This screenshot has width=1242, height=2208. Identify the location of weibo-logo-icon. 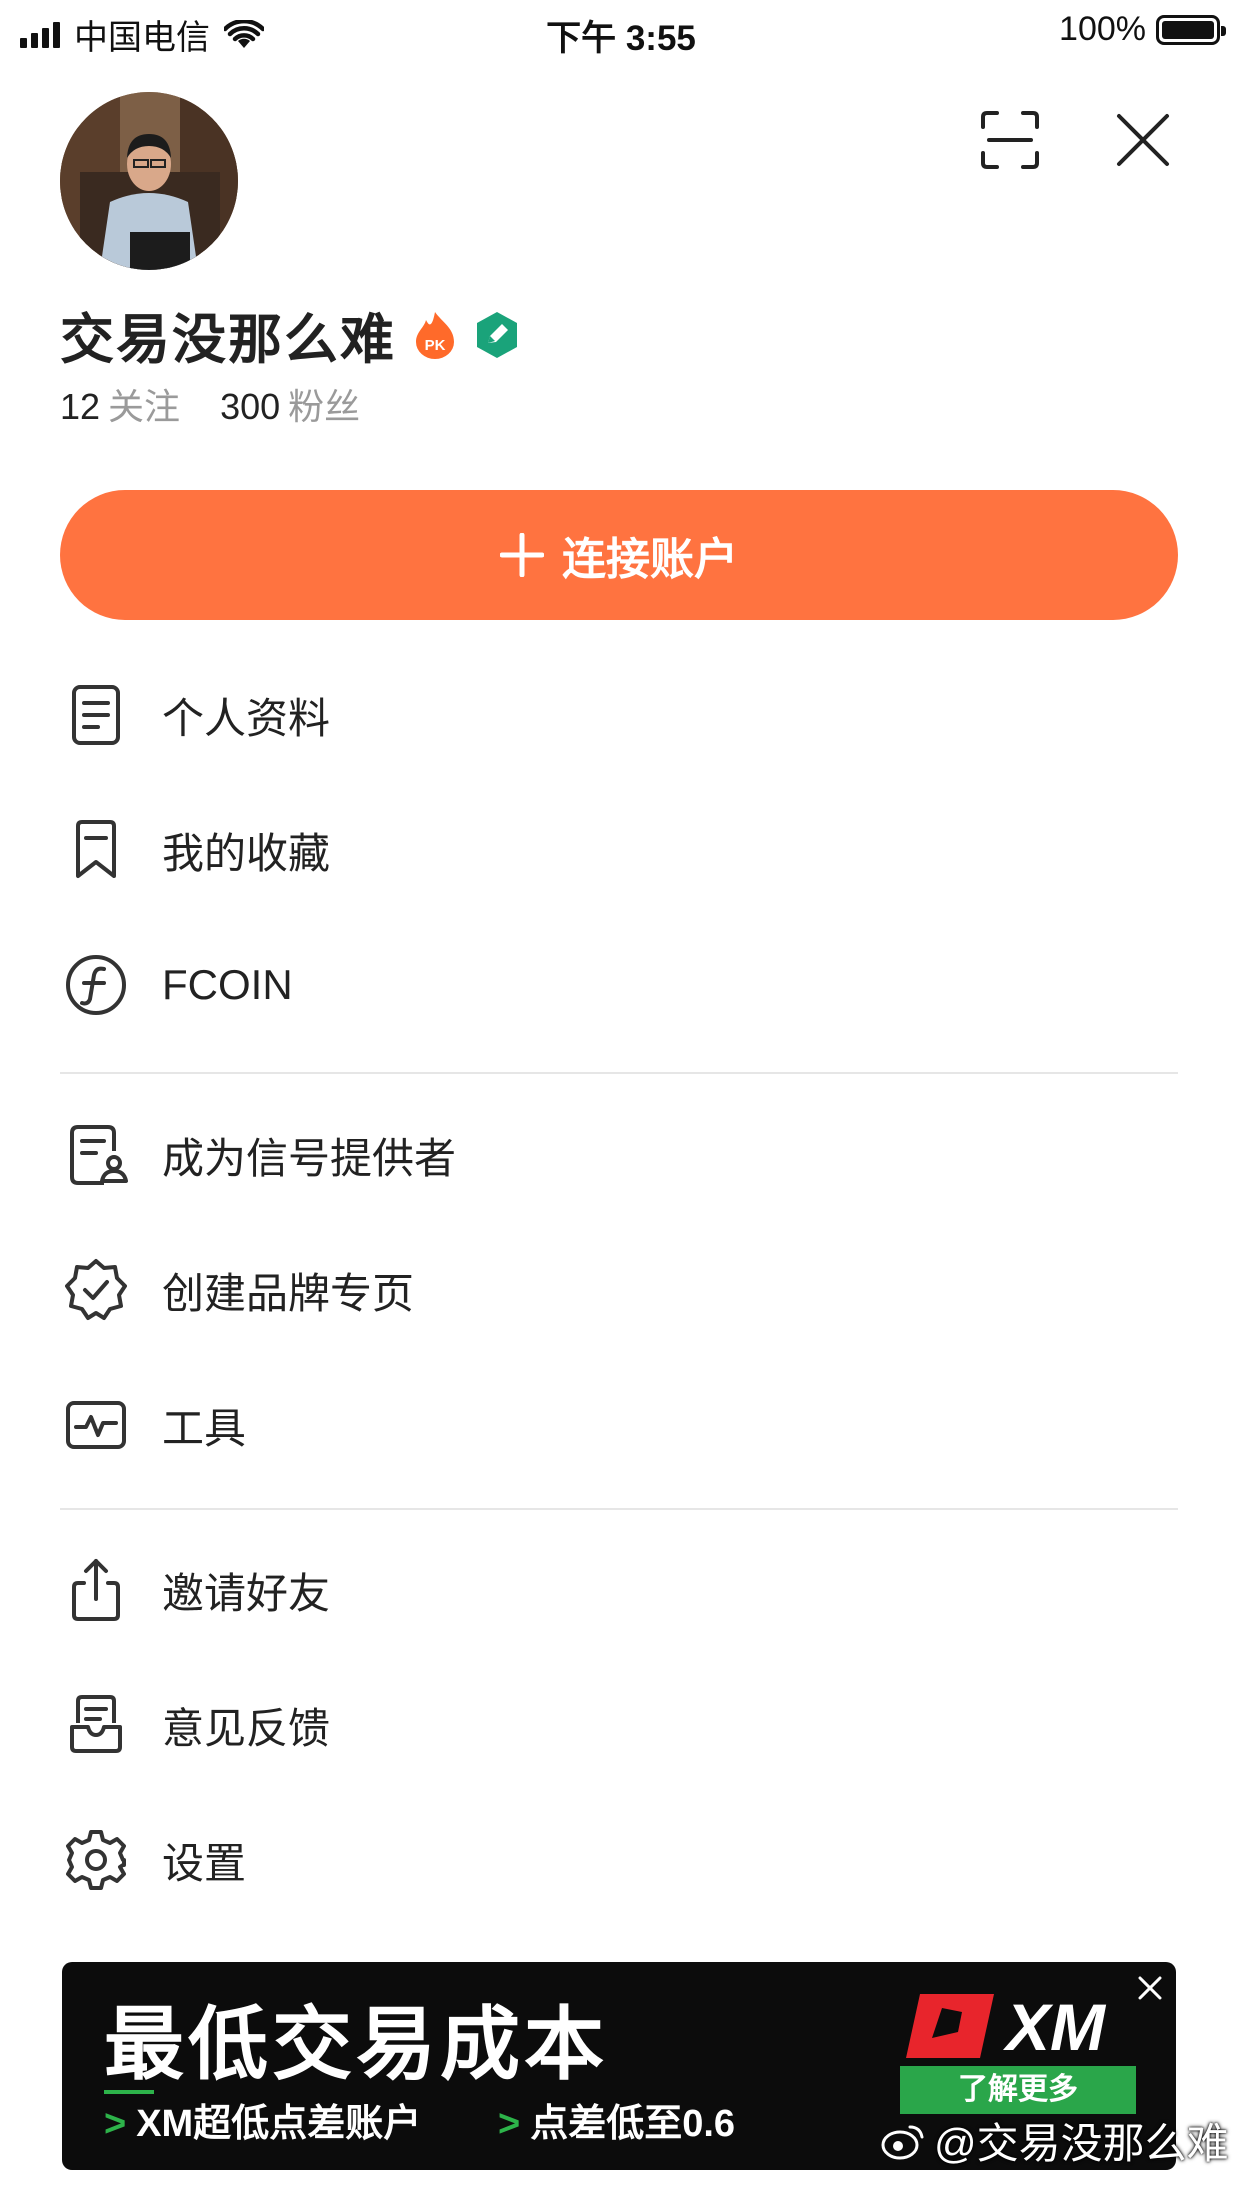
(902, 2142).